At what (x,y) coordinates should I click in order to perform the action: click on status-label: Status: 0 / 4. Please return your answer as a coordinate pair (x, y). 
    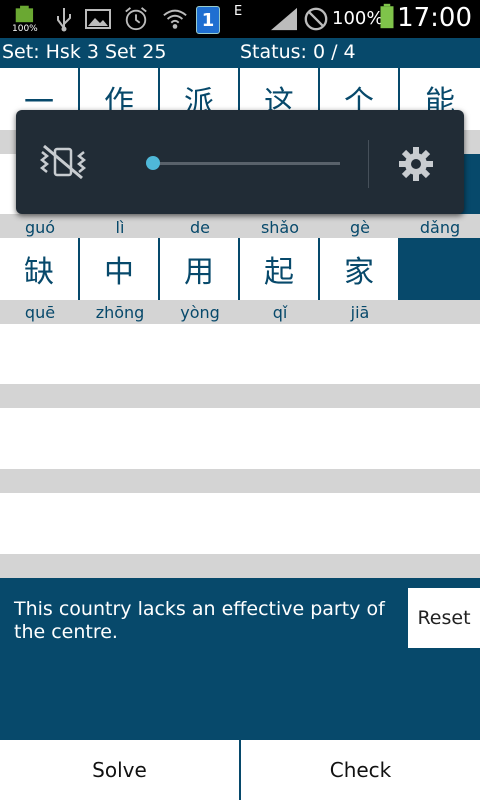
    Looking at the image, I should click on (298, 52).